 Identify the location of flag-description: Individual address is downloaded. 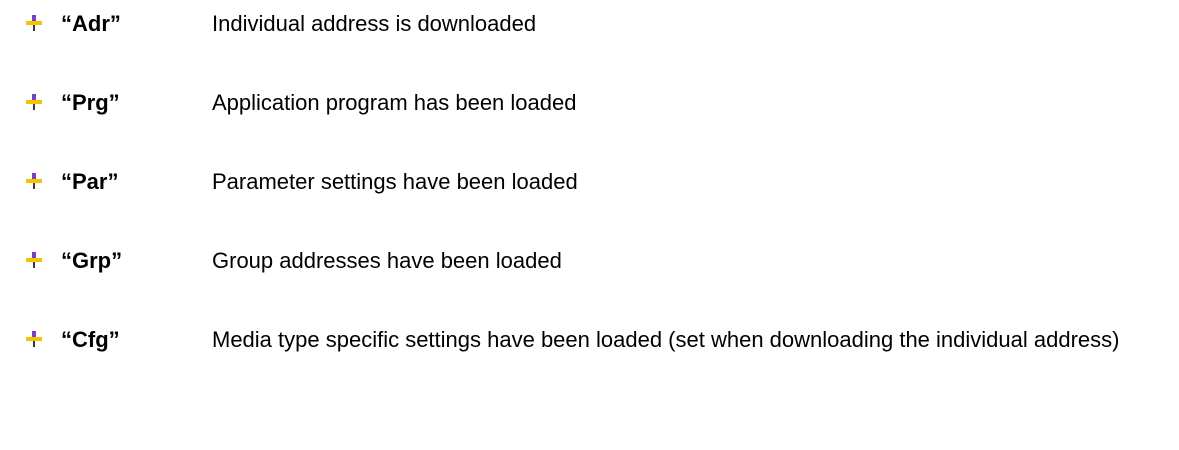
(374, 23).